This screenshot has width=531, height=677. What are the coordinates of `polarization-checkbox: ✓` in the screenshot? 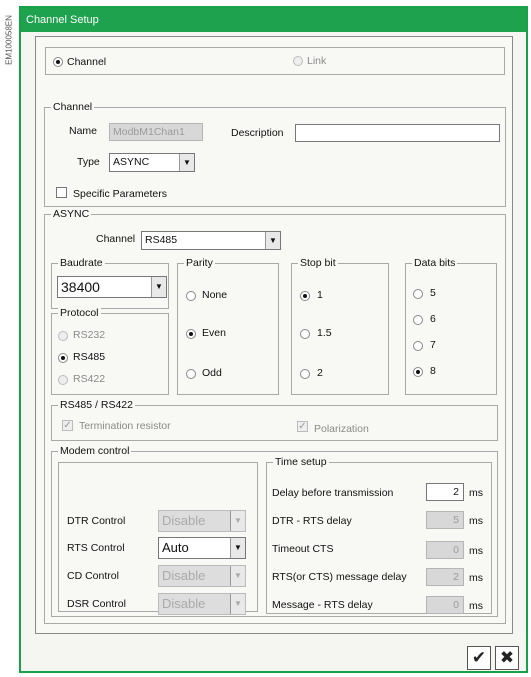 It's located at (302, 426).